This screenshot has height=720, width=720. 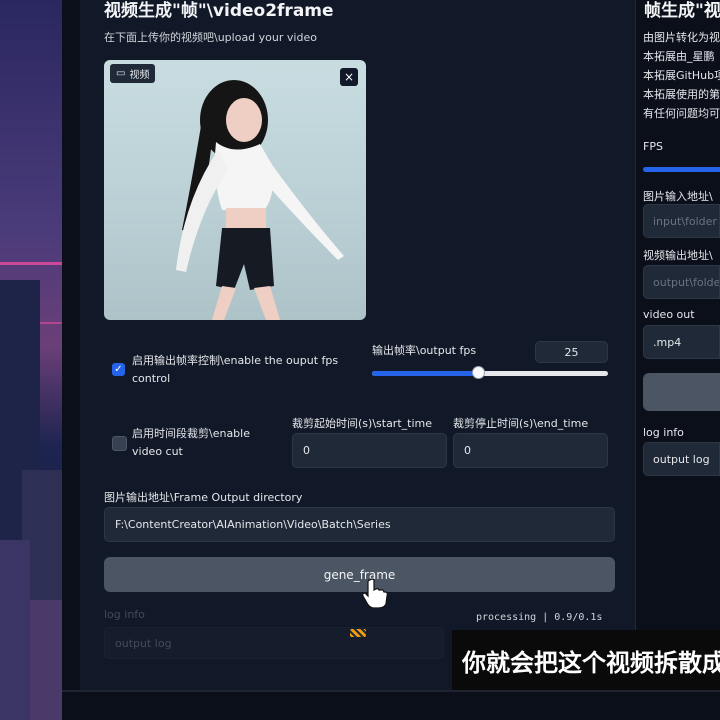 I want to click on video-upload-preview: ▭ 视频 ×, so click(x=235, y=190).